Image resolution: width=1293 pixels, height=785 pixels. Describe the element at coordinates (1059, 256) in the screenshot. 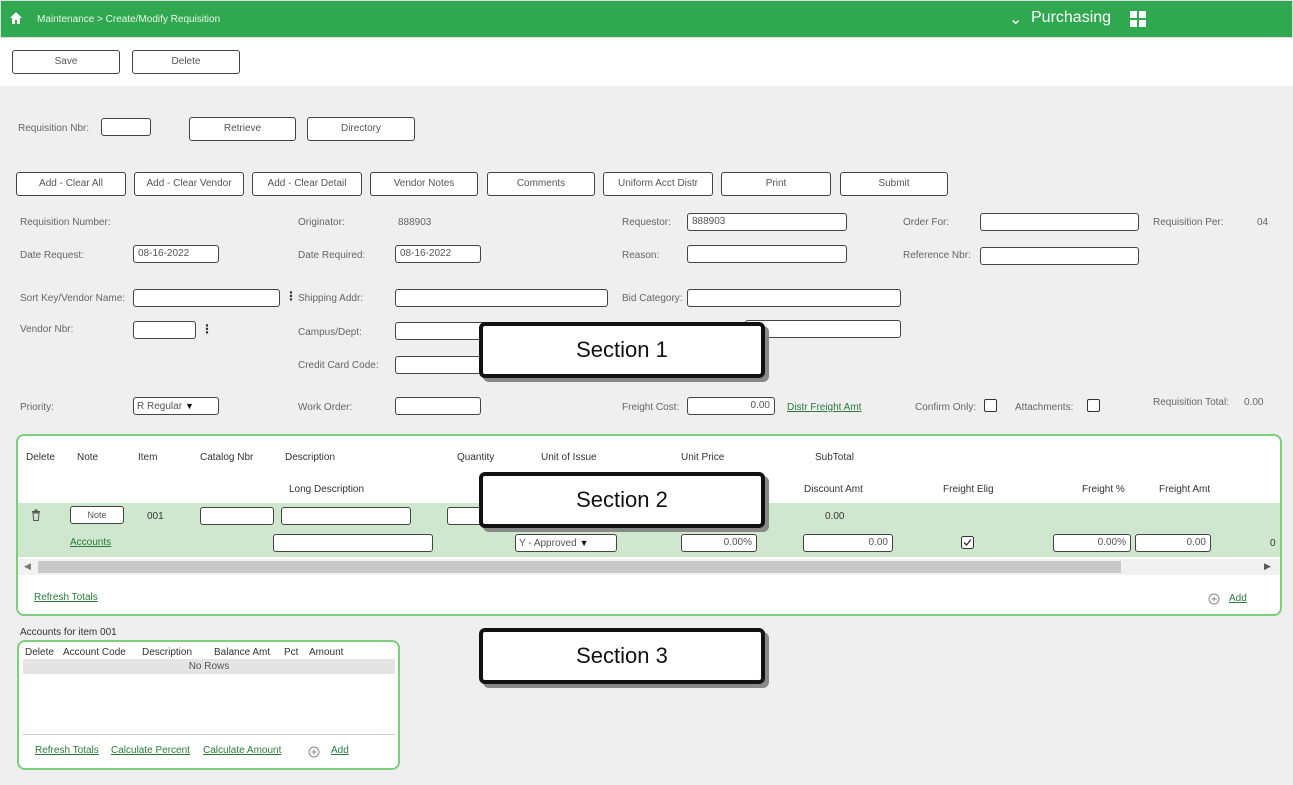

I see `reference-nbr-input` at that location.